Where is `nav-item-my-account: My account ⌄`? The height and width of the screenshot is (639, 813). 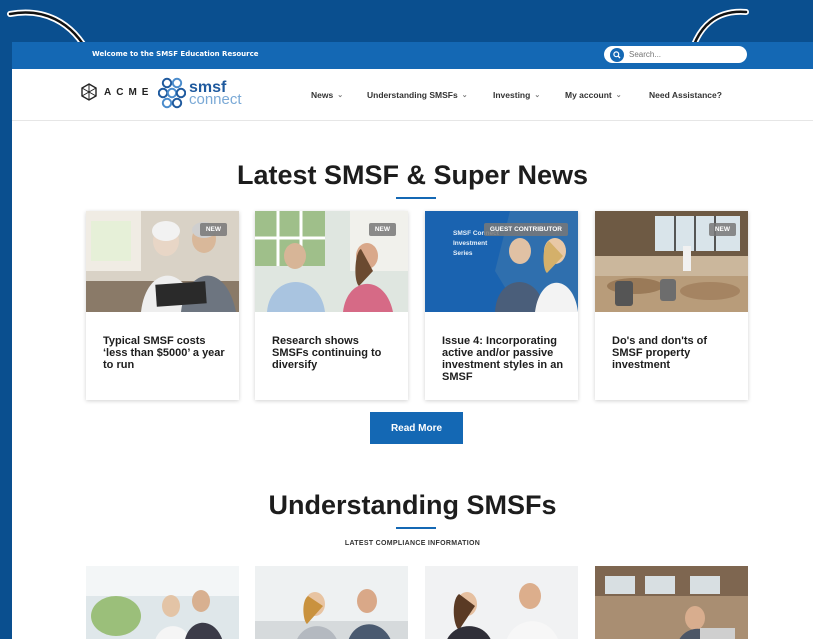 nav-item-my-account: My account ⌄ is located at coordinates (593, 95).